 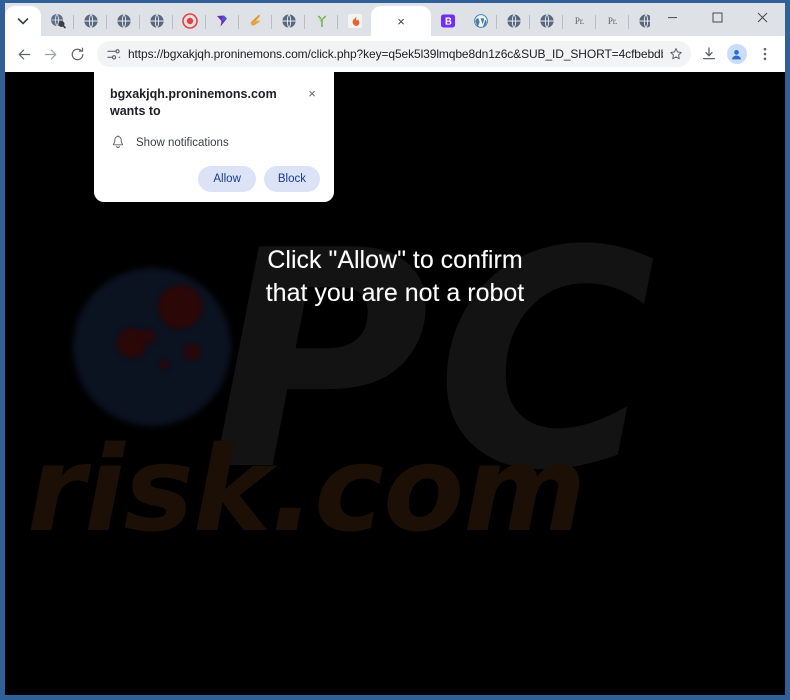 I want to click on back-arrow-icon, so click(x=24, y=54).